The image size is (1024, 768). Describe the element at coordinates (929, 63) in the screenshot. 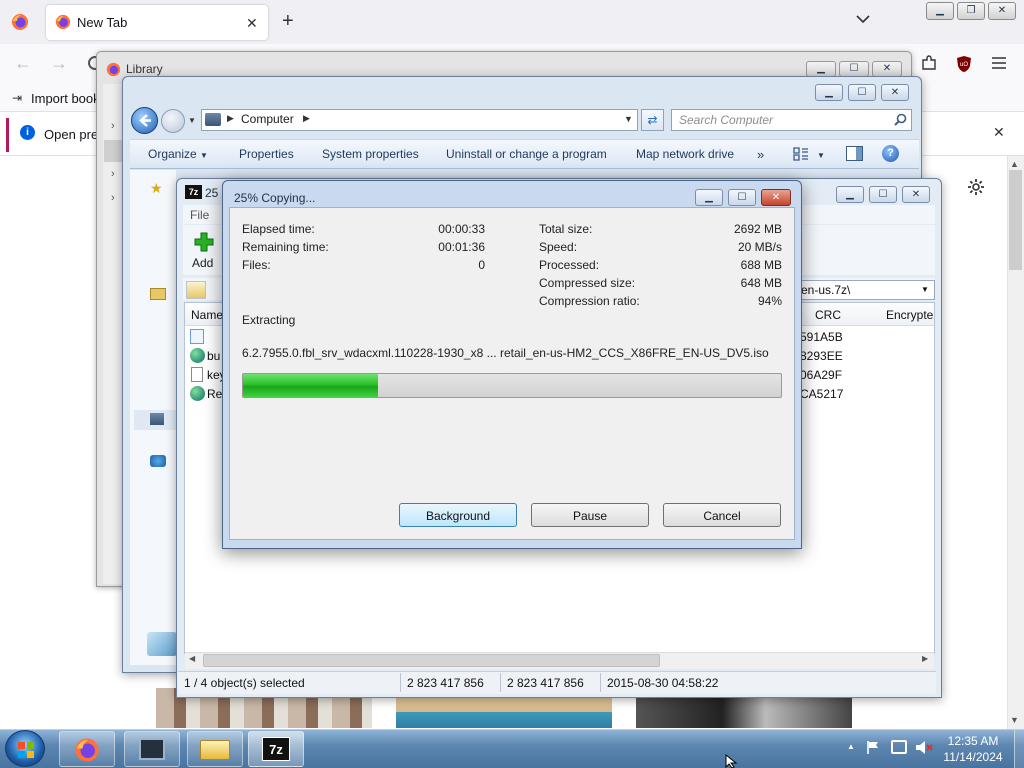

I see `extensions-puzzle-icon` at that location.